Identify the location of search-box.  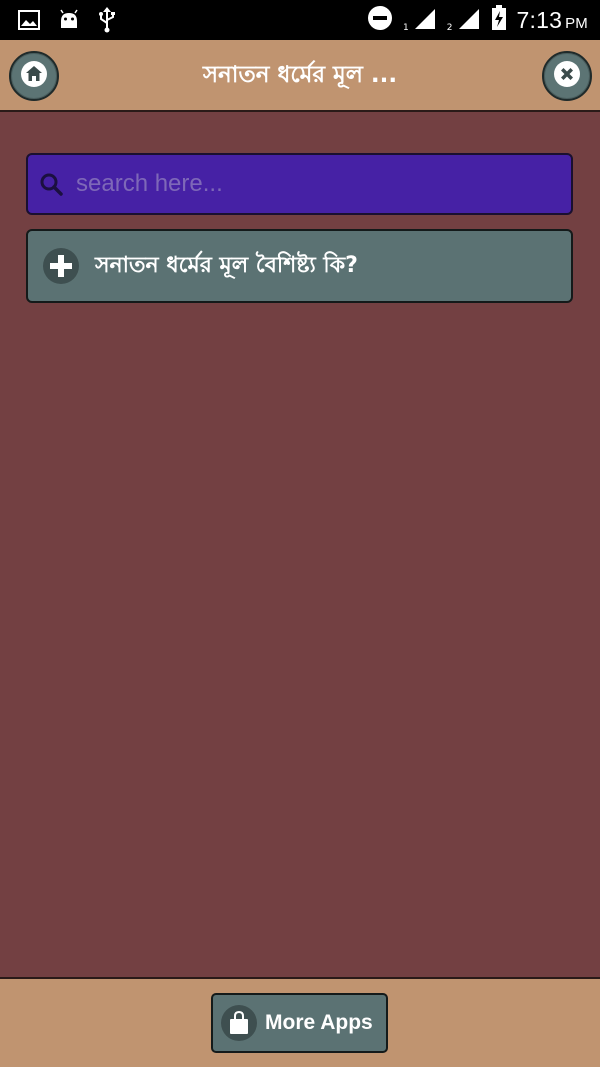
(299, 184).